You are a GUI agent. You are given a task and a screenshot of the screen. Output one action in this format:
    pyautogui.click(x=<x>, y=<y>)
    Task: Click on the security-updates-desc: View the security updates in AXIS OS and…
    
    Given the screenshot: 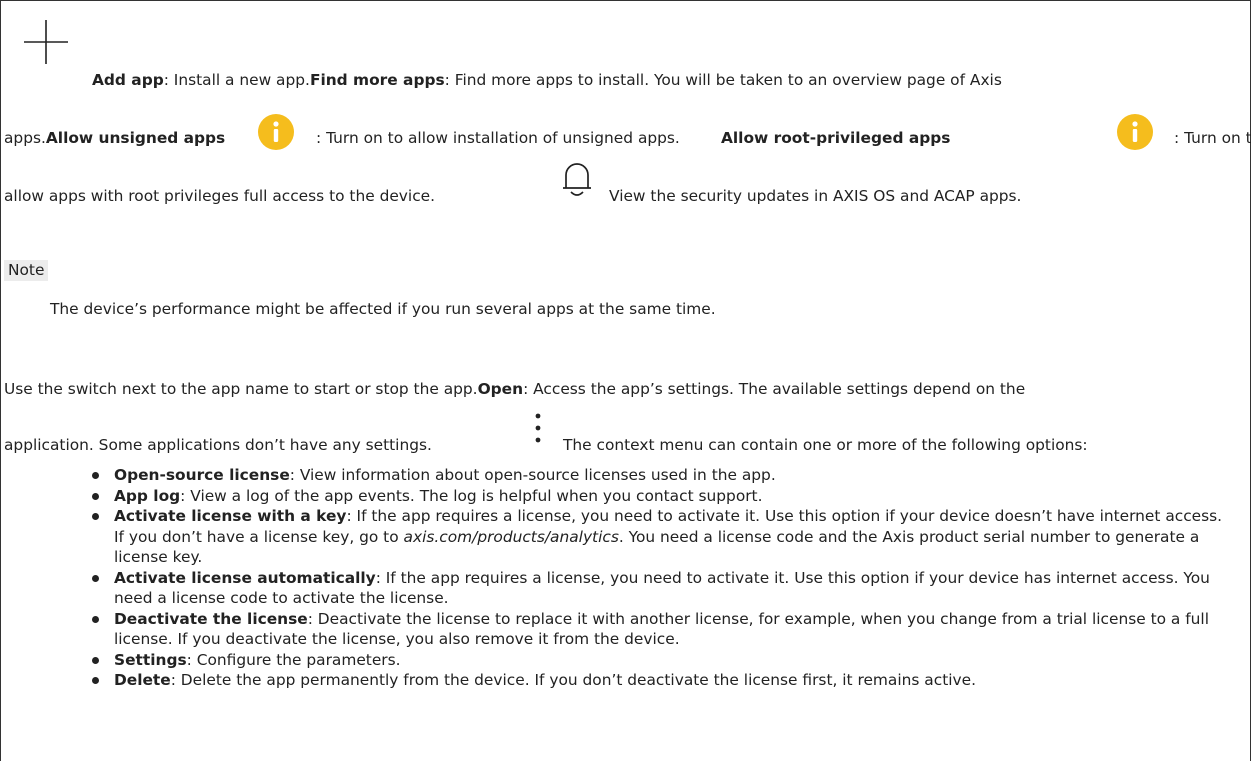 What is the action you would take?
    pyautogui.click(x=815, y=196)
    